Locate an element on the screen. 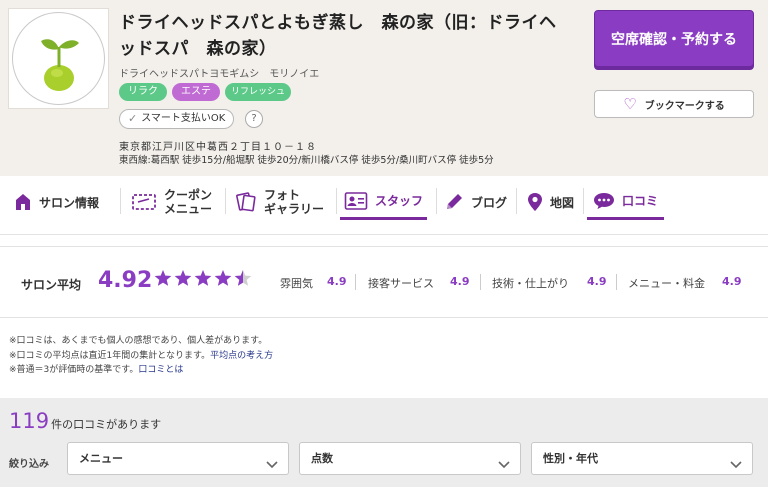 The width and height of the screenshot is (768, 487). filter-label: 絞り込み is located at coordinates (29, 464).